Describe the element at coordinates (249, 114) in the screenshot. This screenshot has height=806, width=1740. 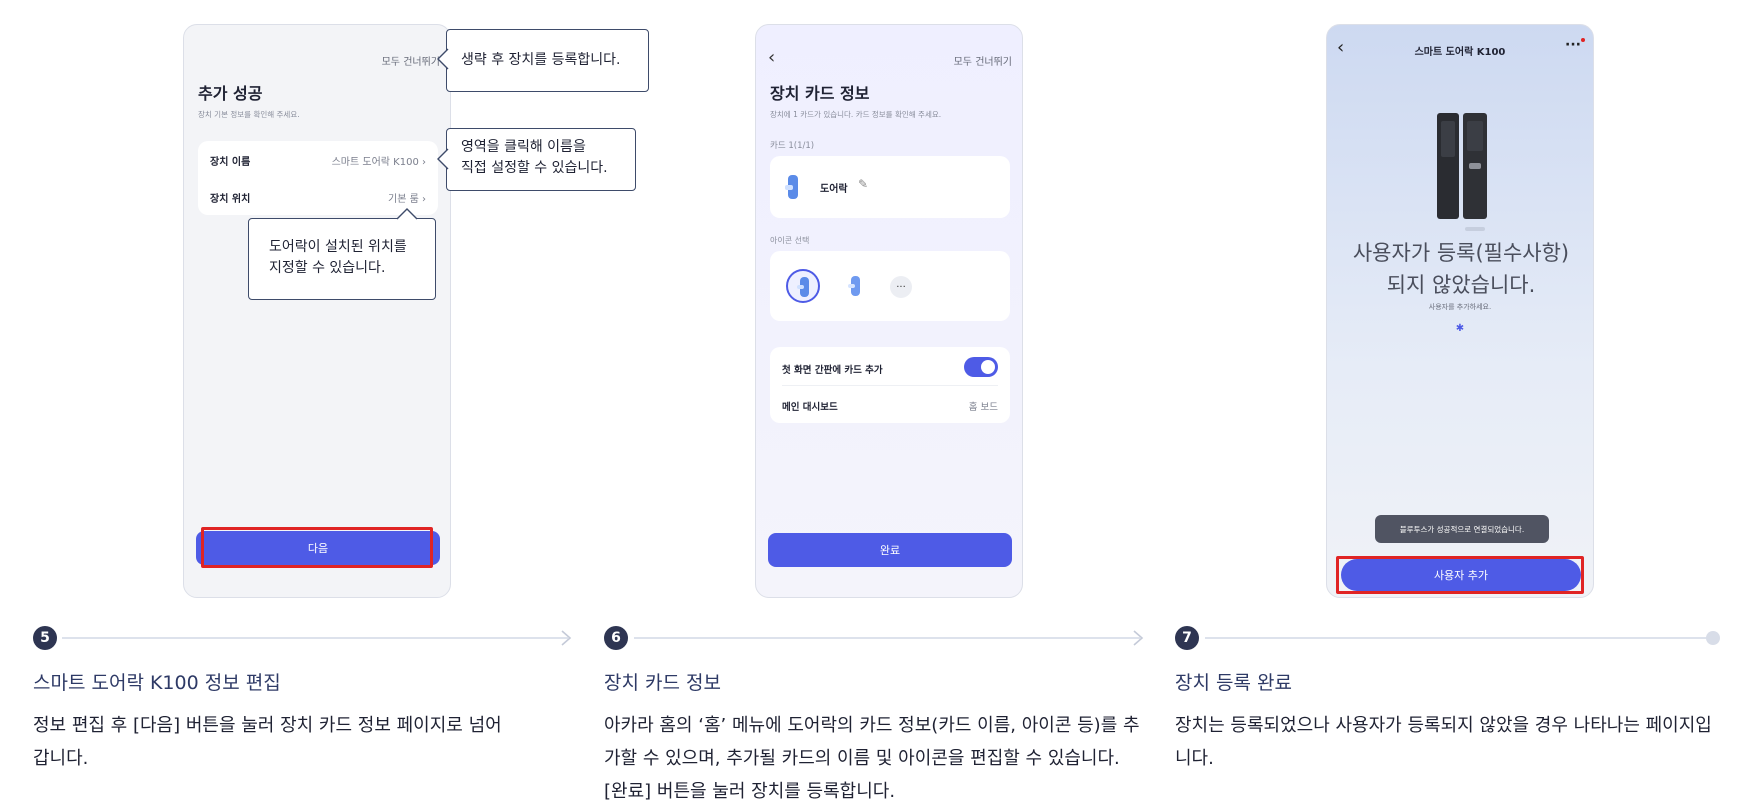
I see `page-subtitle: 장치 기본 정보를 확인해 주세요.` at that location.